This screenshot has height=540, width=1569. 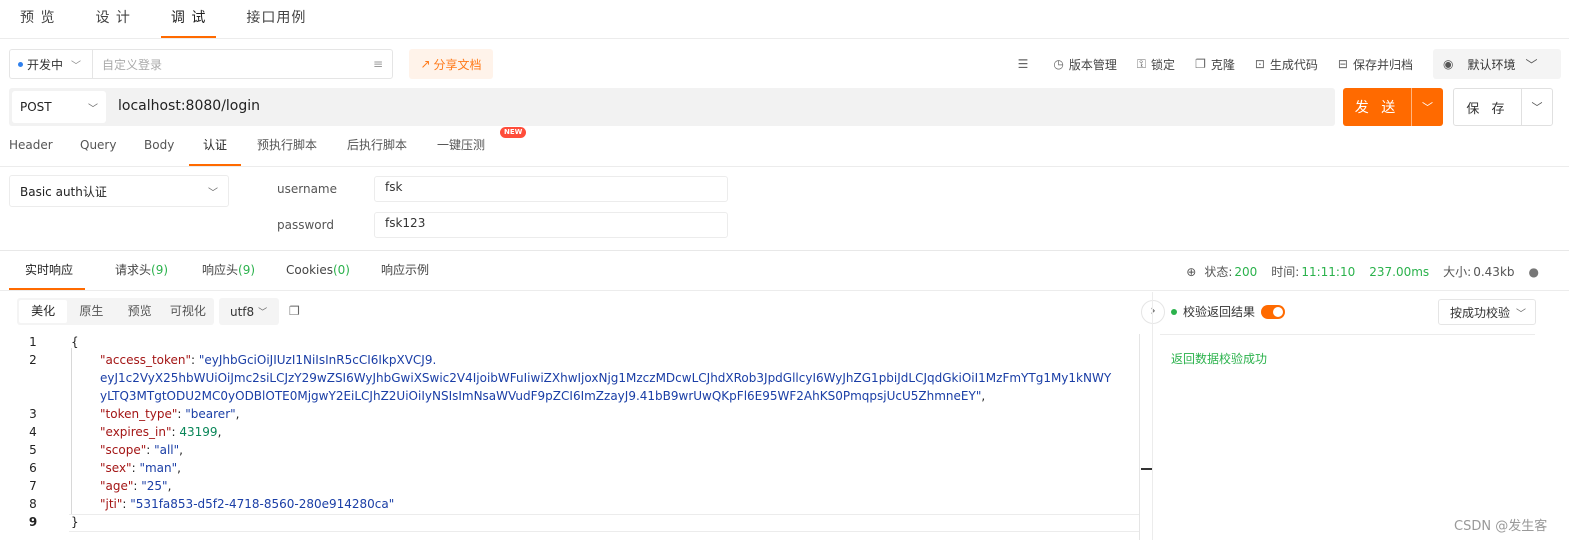 What do you see at coordinates (1146, 437) in the screenshot?
I see `code-scrollbar` at bounding box center [1146, 437].